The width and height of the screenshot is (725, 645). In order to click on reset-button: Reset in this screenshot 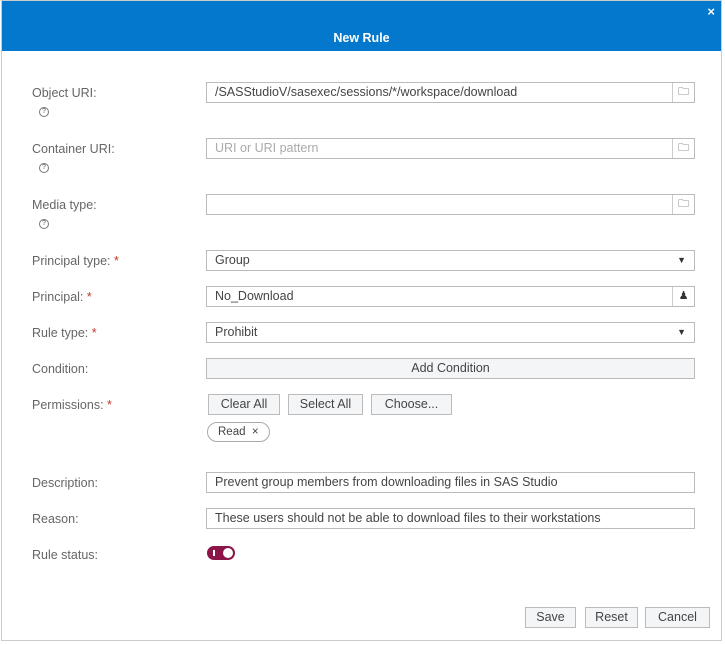, I will do `click(611, 617)`.